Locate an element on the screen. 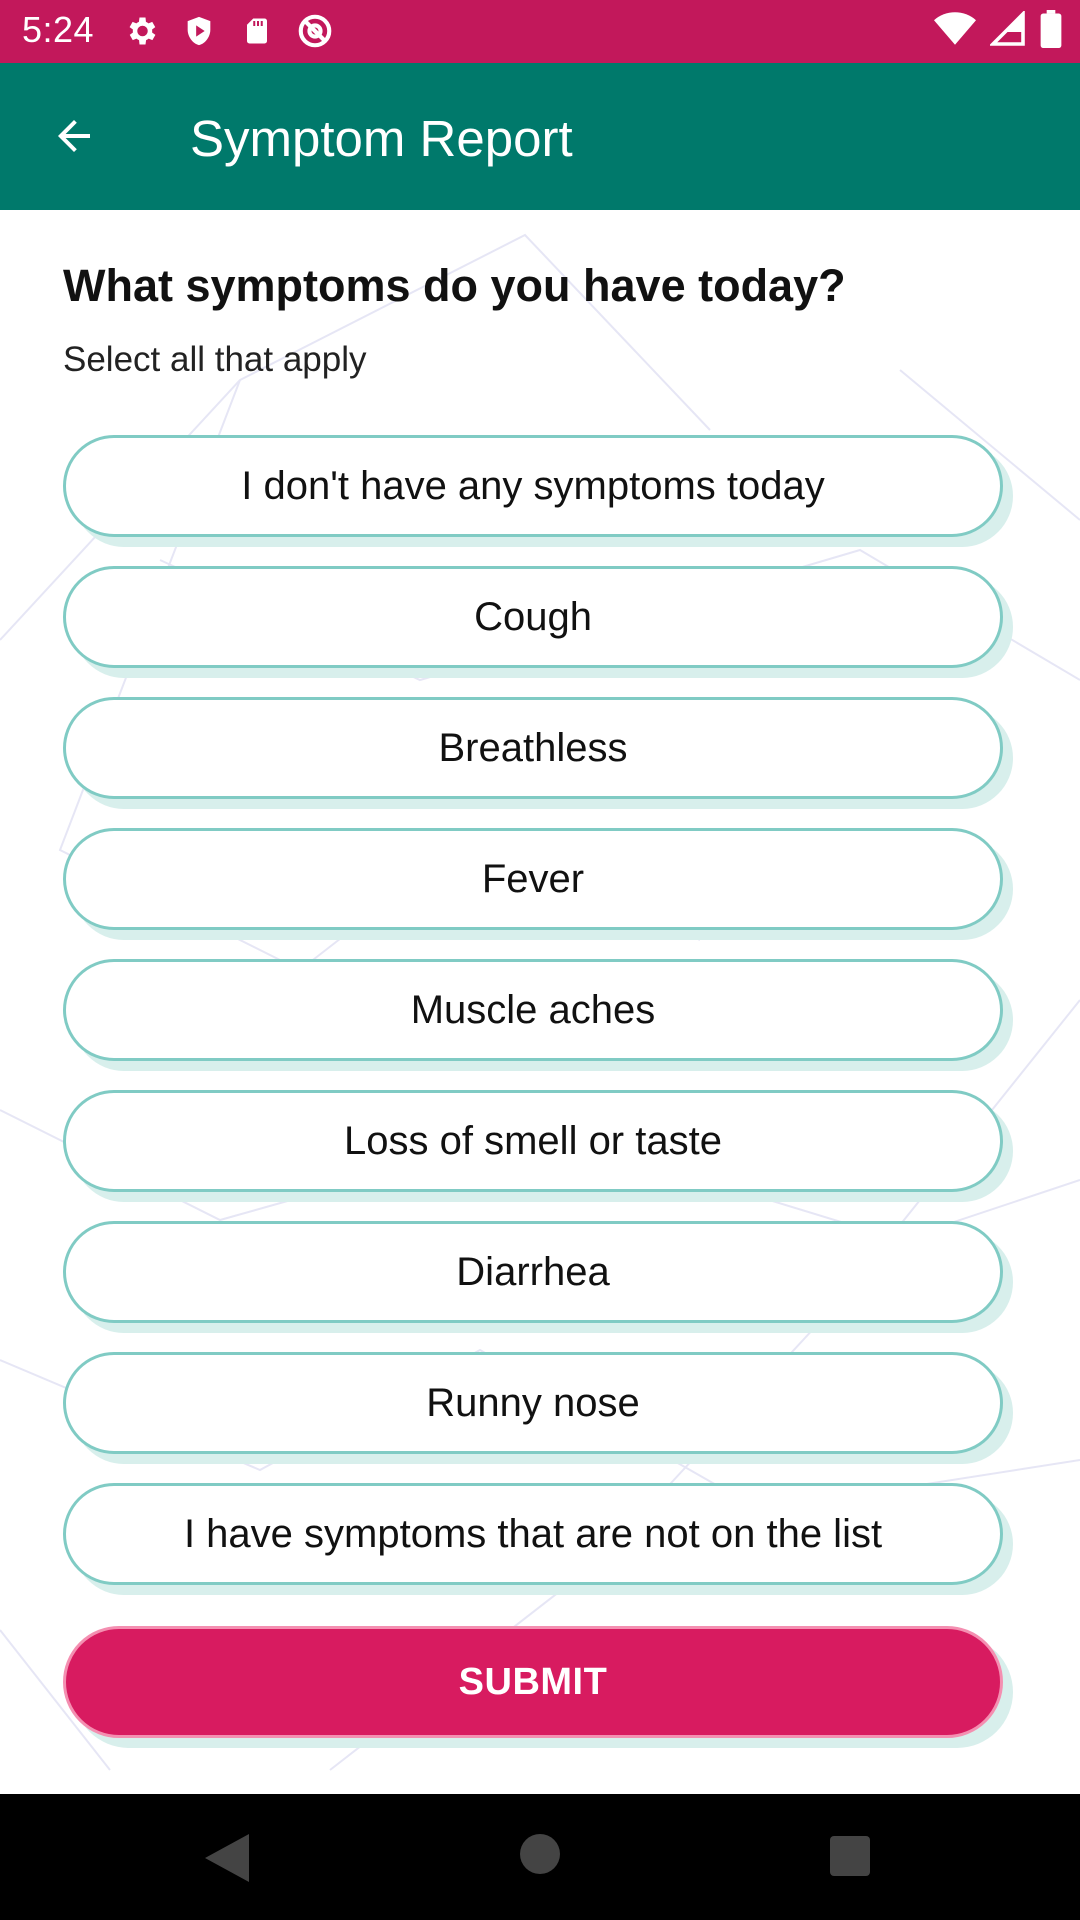  option-diarrhea: Diarrhea is located at coordinates (533, 1272).